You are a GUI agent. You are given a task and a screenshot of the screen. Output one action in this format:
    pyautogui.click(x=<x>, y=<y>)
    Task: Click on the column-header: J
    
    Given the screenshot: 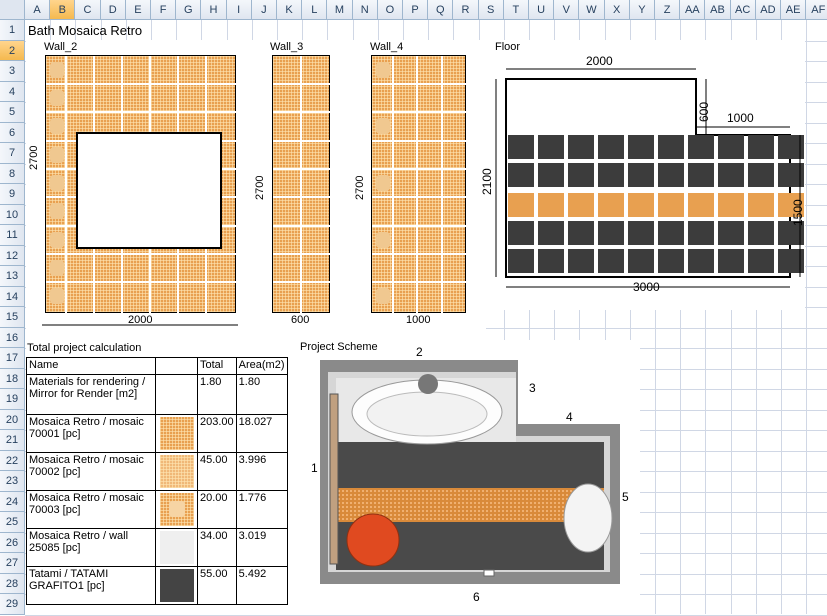 What is the action you would take?
    pyautogui.click(x=264, y=10)
    